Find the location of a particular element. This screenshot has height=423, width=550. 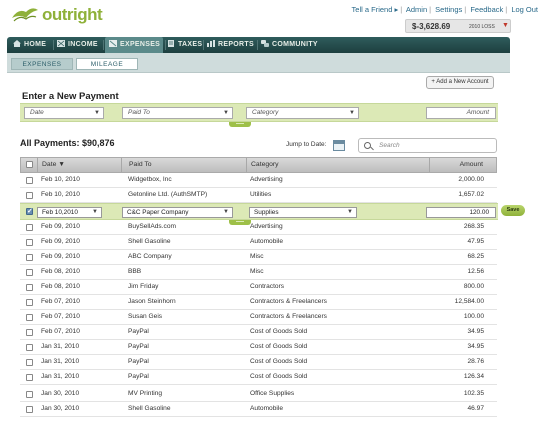

nav-expenses-label: EXPENSES is located at coordinates (140, 44).